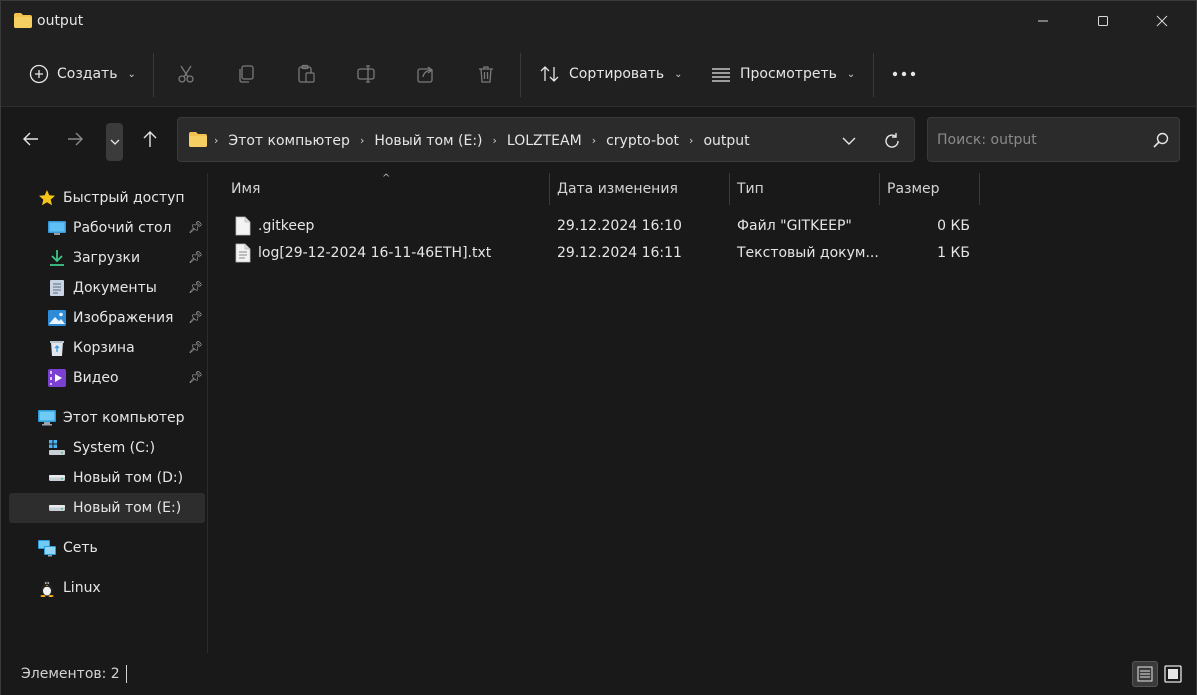  I want to click on drive-icon, so click(57, 478).